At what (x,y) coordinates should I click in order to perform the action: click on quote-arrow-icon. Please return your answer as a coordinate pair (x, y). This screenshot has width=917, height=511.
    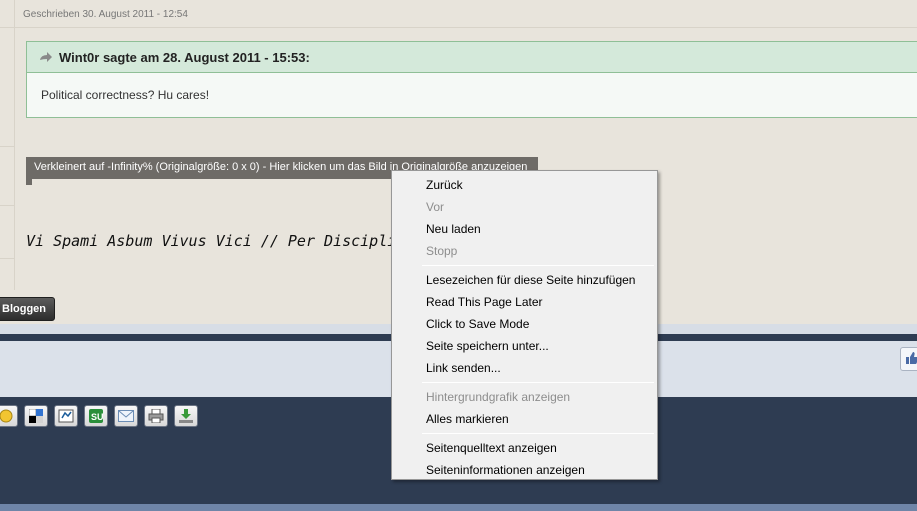
    Looking at the image, I should click on (46, 57).